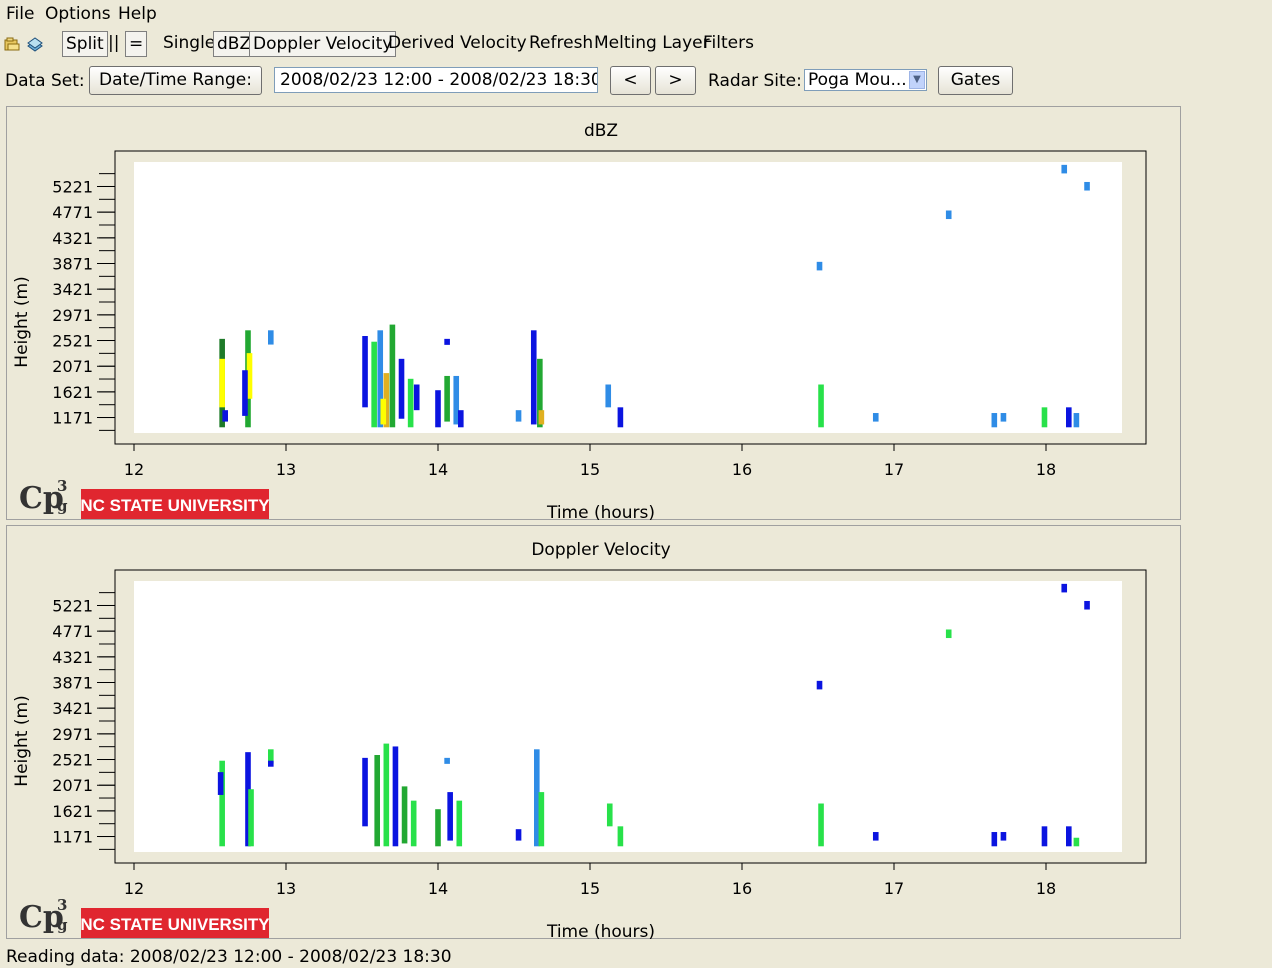 The image size is (1272, 968). What do you see at coordinates (72, 708) in the screenshot?
I see `y-tick-label: 3421` at bounding box center [72, 708].